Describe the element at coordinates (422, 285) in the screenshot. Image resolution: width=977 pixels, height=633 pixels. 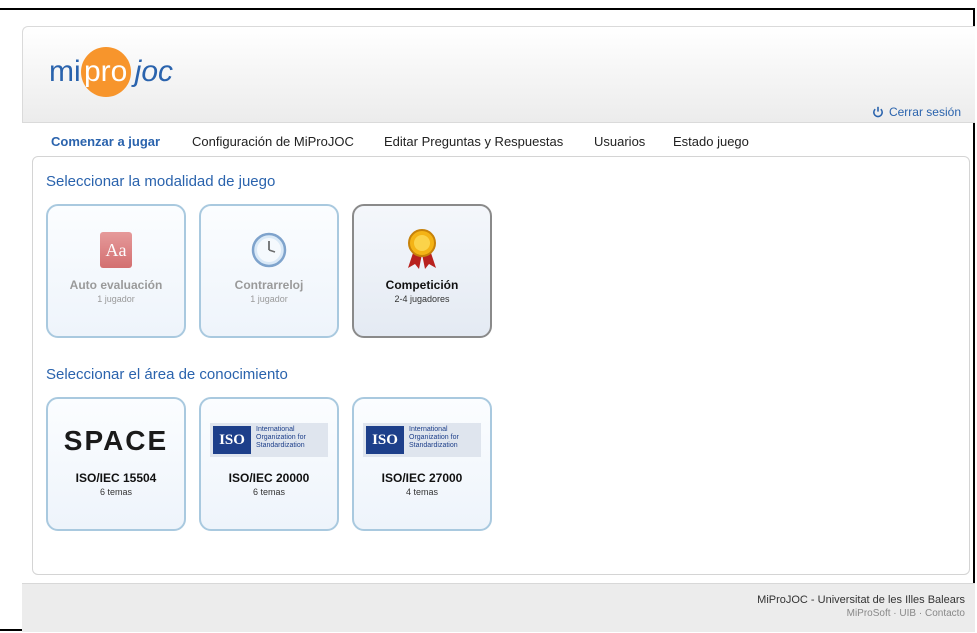
I see `mode-card-title: Competición` at that location.